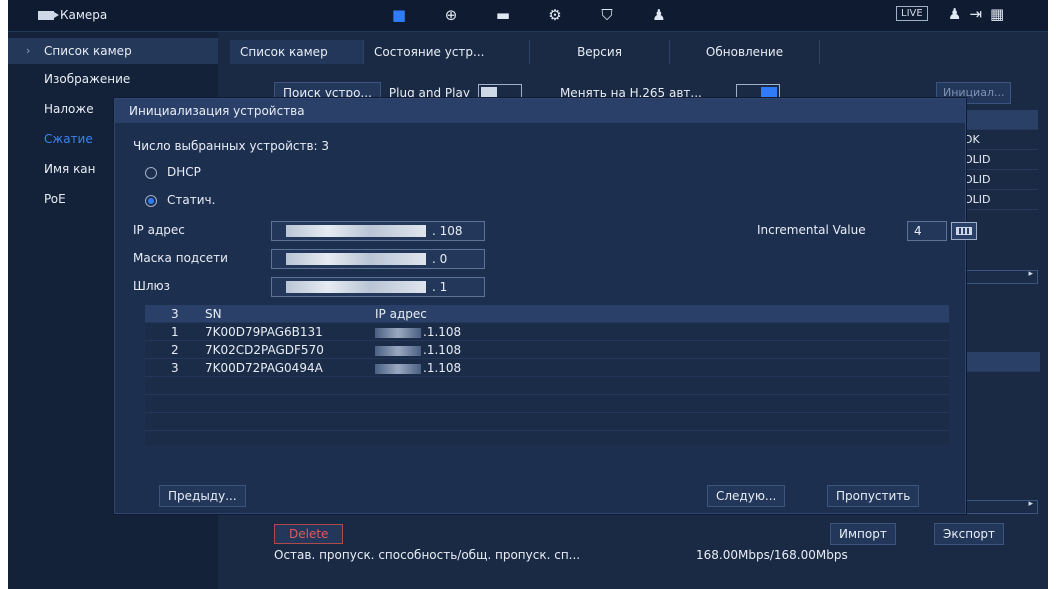  What do you see at coordinates (84, 15) in the screenshot?
I see `app-title-text: Камера` at bounding box center [84, 15].